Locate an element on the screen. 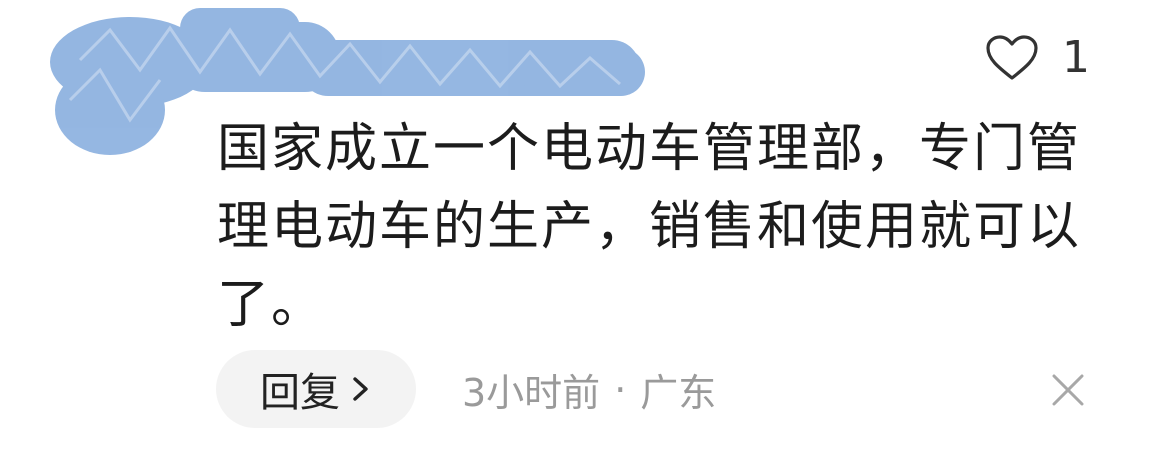 The width and height of the screenshot is (1152, 475). timestamp: 3小时前 is located at coordinates (531, 393).